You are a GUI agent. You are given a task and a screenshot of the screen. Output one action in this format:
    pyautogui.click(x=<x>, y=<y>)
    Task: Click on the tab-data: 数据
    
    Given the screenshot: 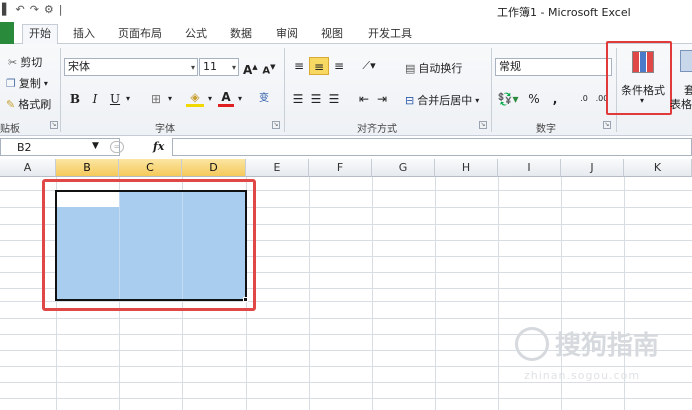 What is the action you would take?
    pyautogui.click(x=241, y=34)
    